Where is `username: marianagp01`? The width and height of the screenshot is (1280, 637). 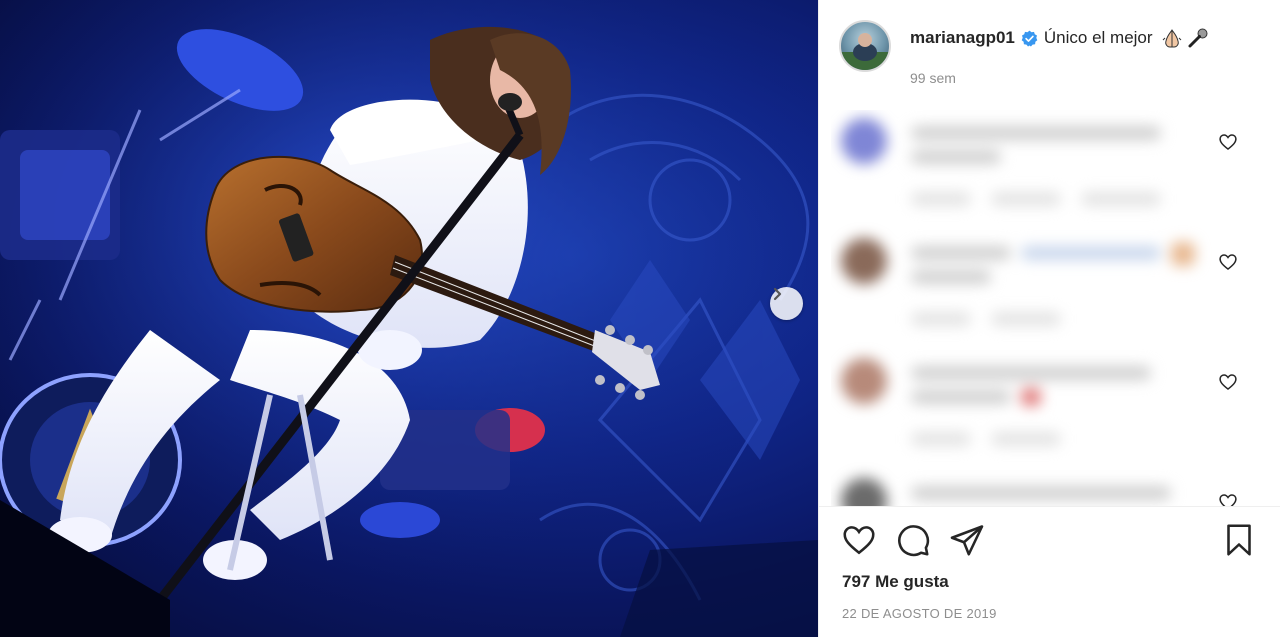
username: marianagp01 is located at coordinates (962, 38).